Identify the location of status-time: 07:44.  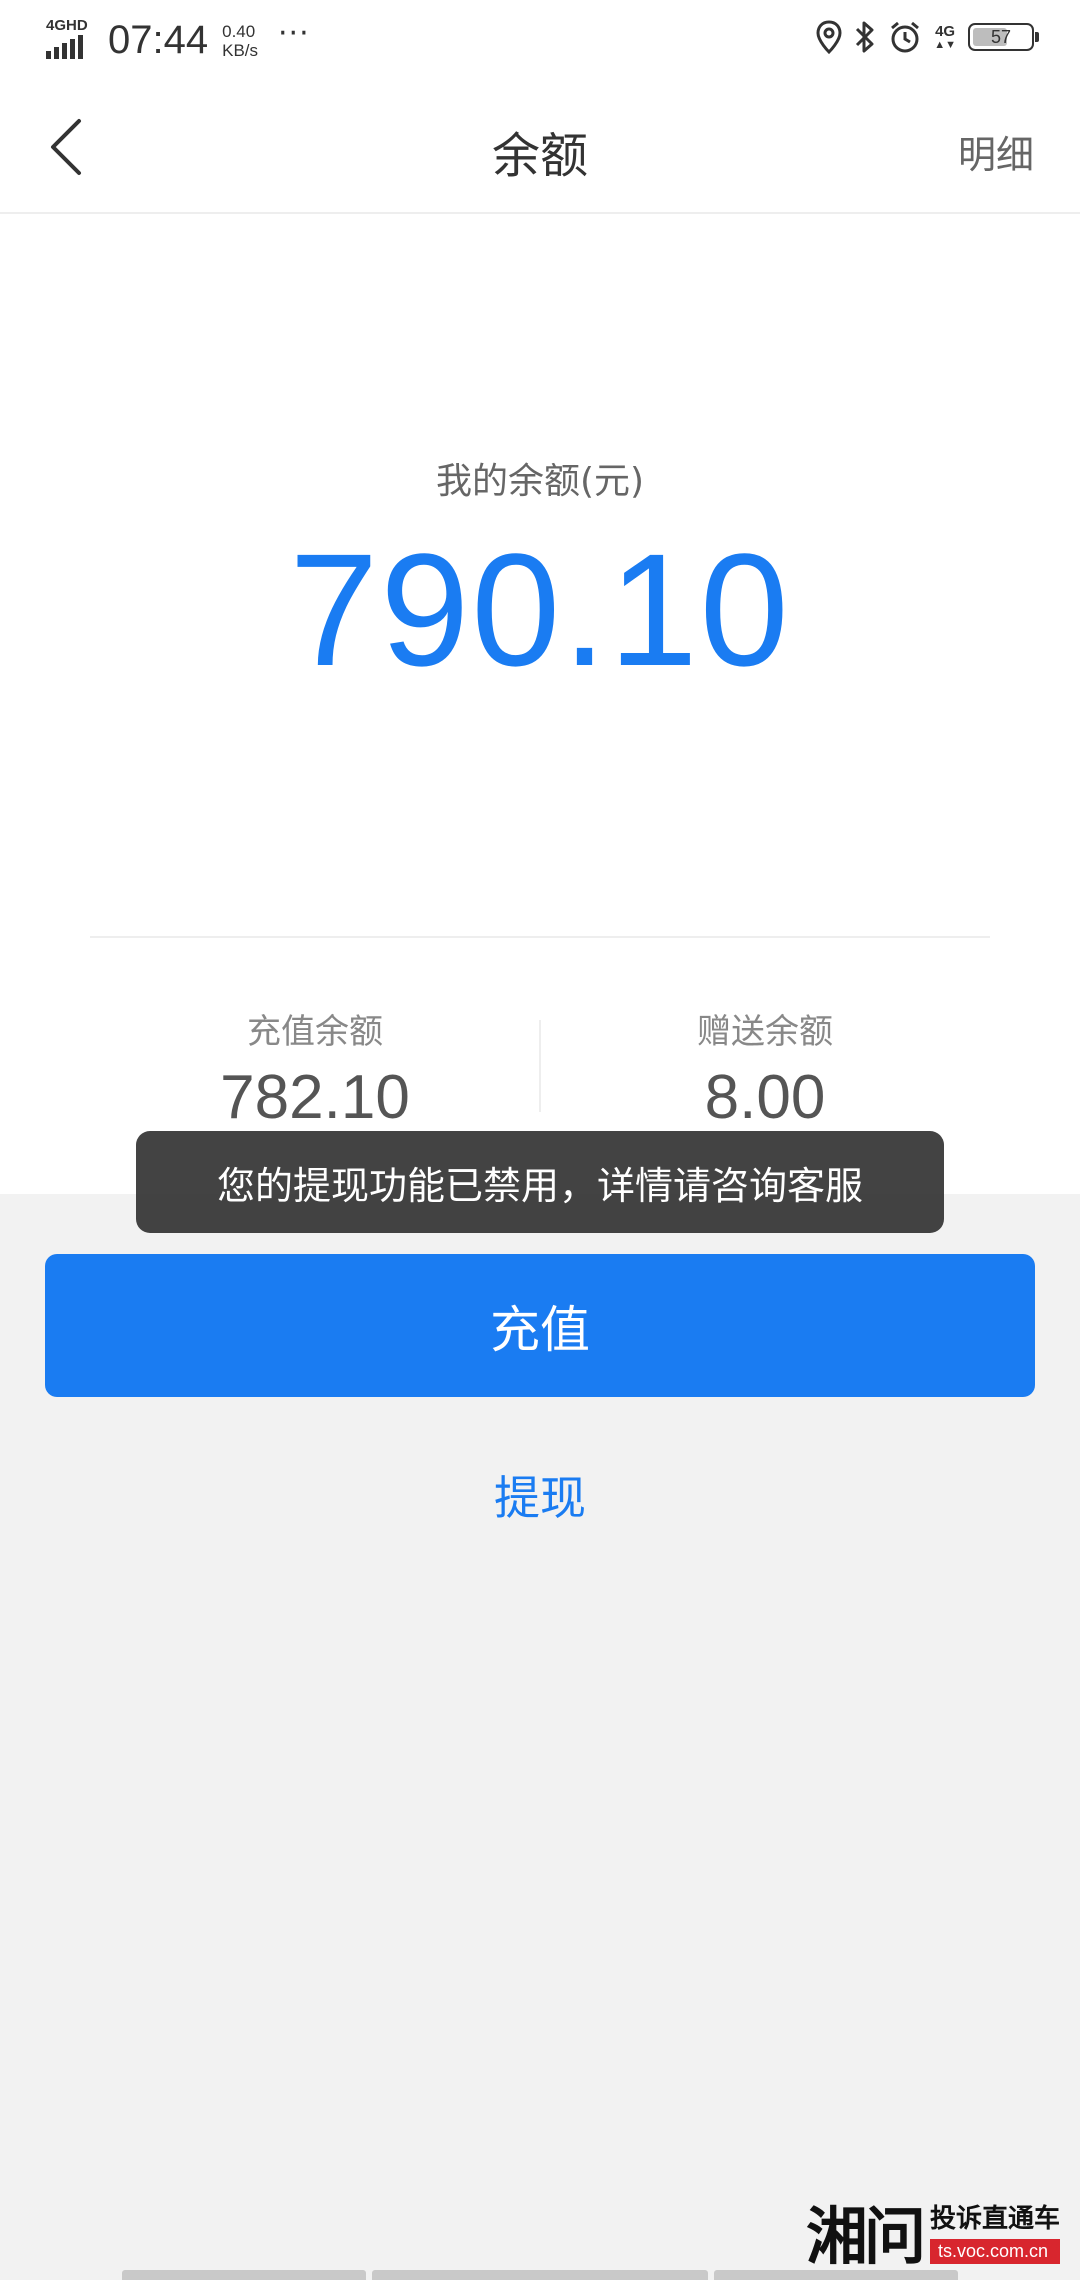
(158, 40).